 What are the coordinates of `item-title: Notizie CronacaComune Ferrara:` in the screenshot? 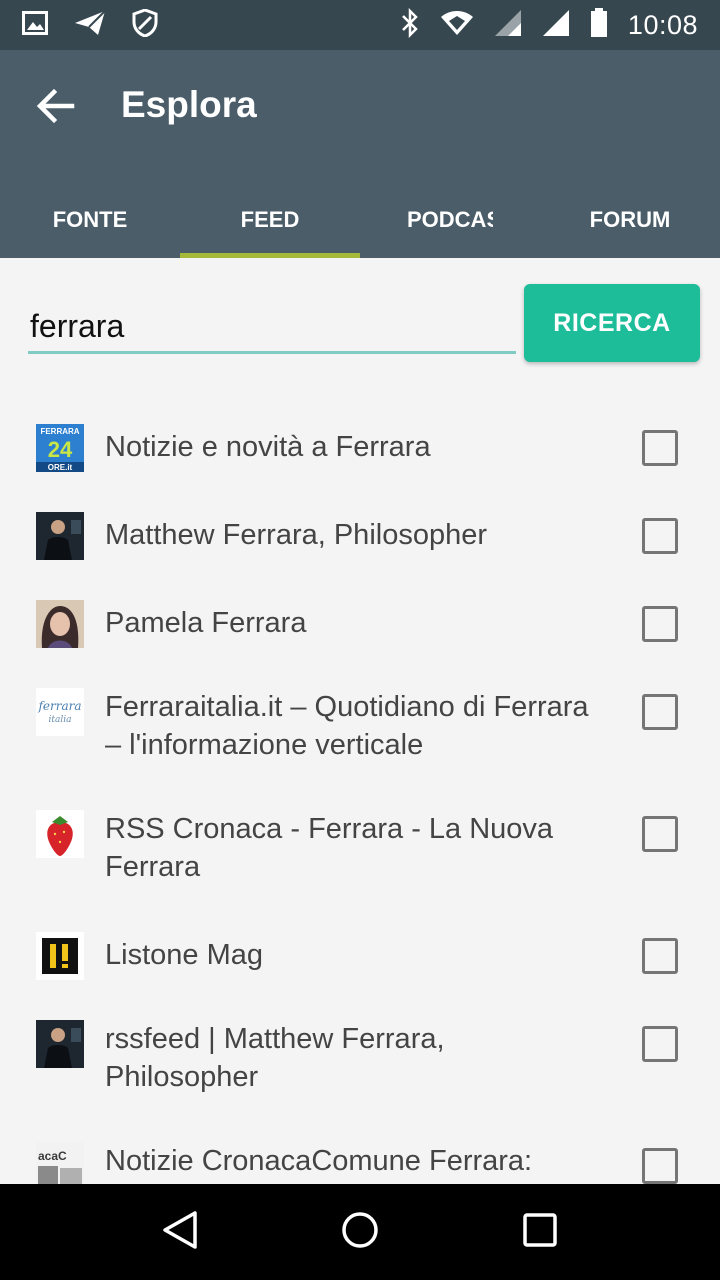 It's located at (319, 1161).